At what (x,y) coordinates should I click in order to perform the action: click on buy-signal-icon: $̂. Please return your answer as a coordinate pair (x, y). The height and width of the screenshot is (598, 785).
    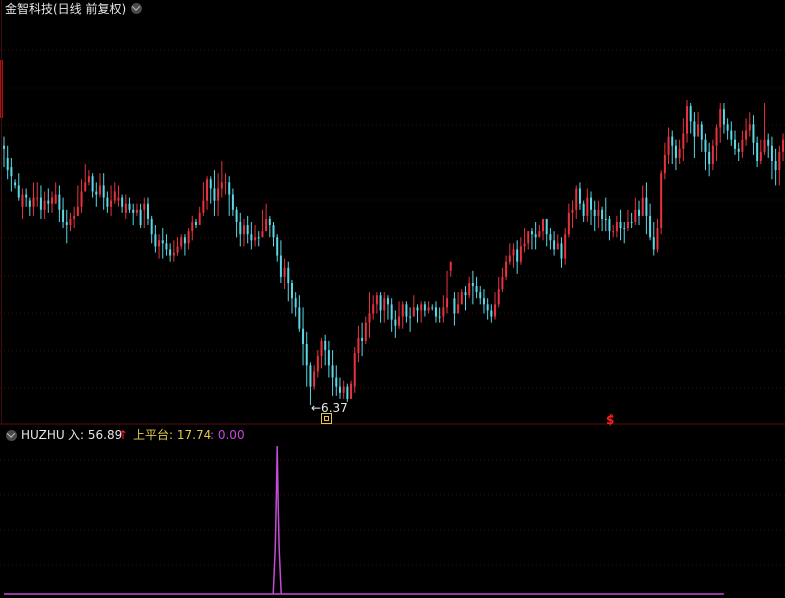
    Looking at the image, I should click on (610, 420).